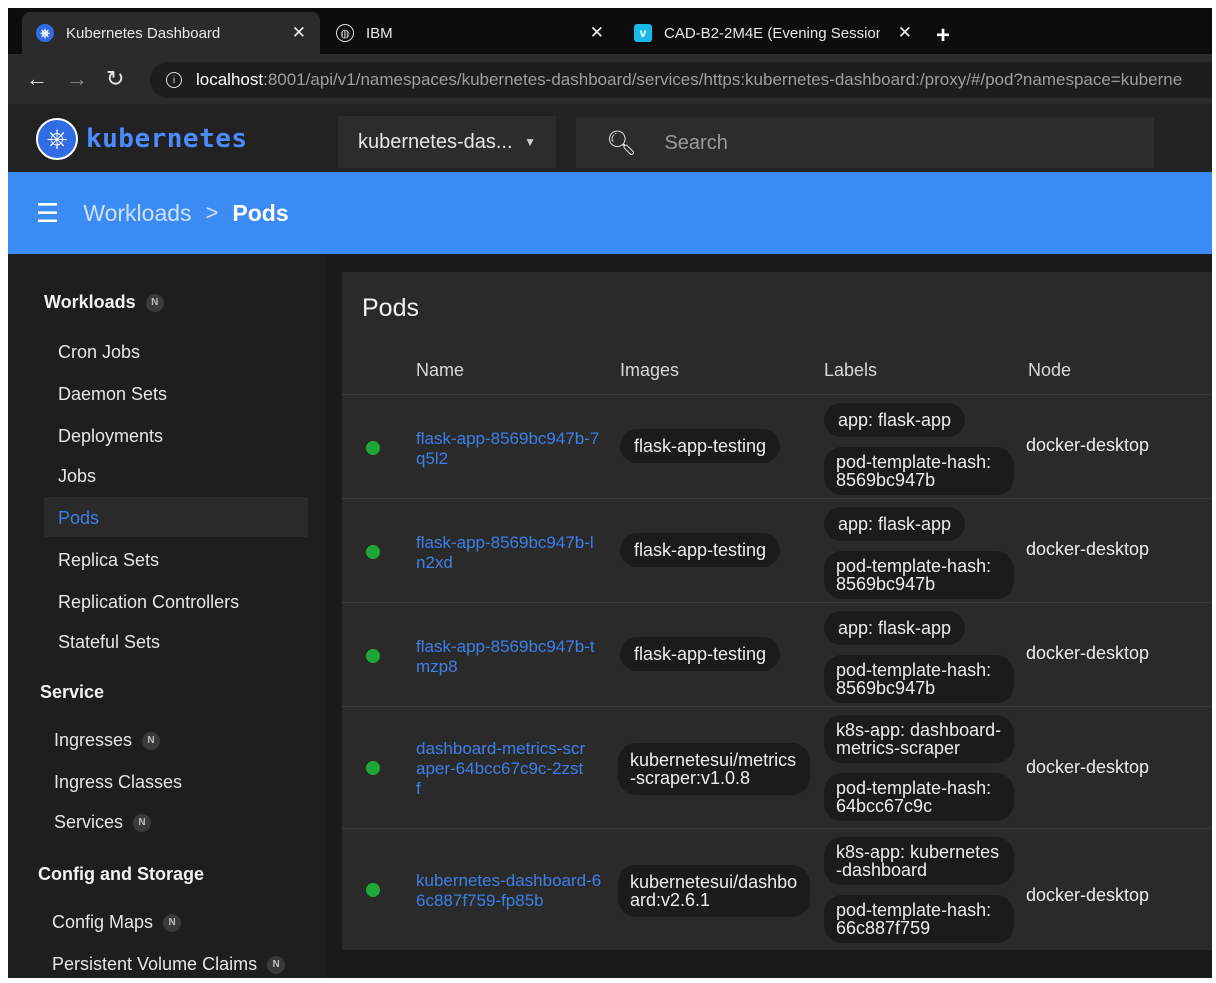  I want to click on label-chip: pod-template-hash: 64bcc67c9c, so click(919, 797).